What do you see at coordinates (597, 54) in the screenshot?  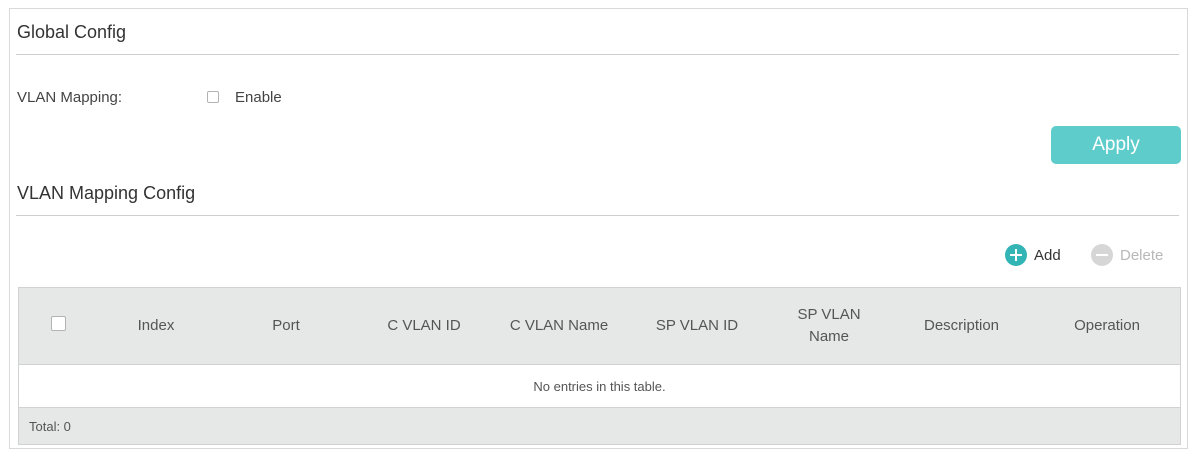 I see `global-config-divider` at bounding box center [597, 54].